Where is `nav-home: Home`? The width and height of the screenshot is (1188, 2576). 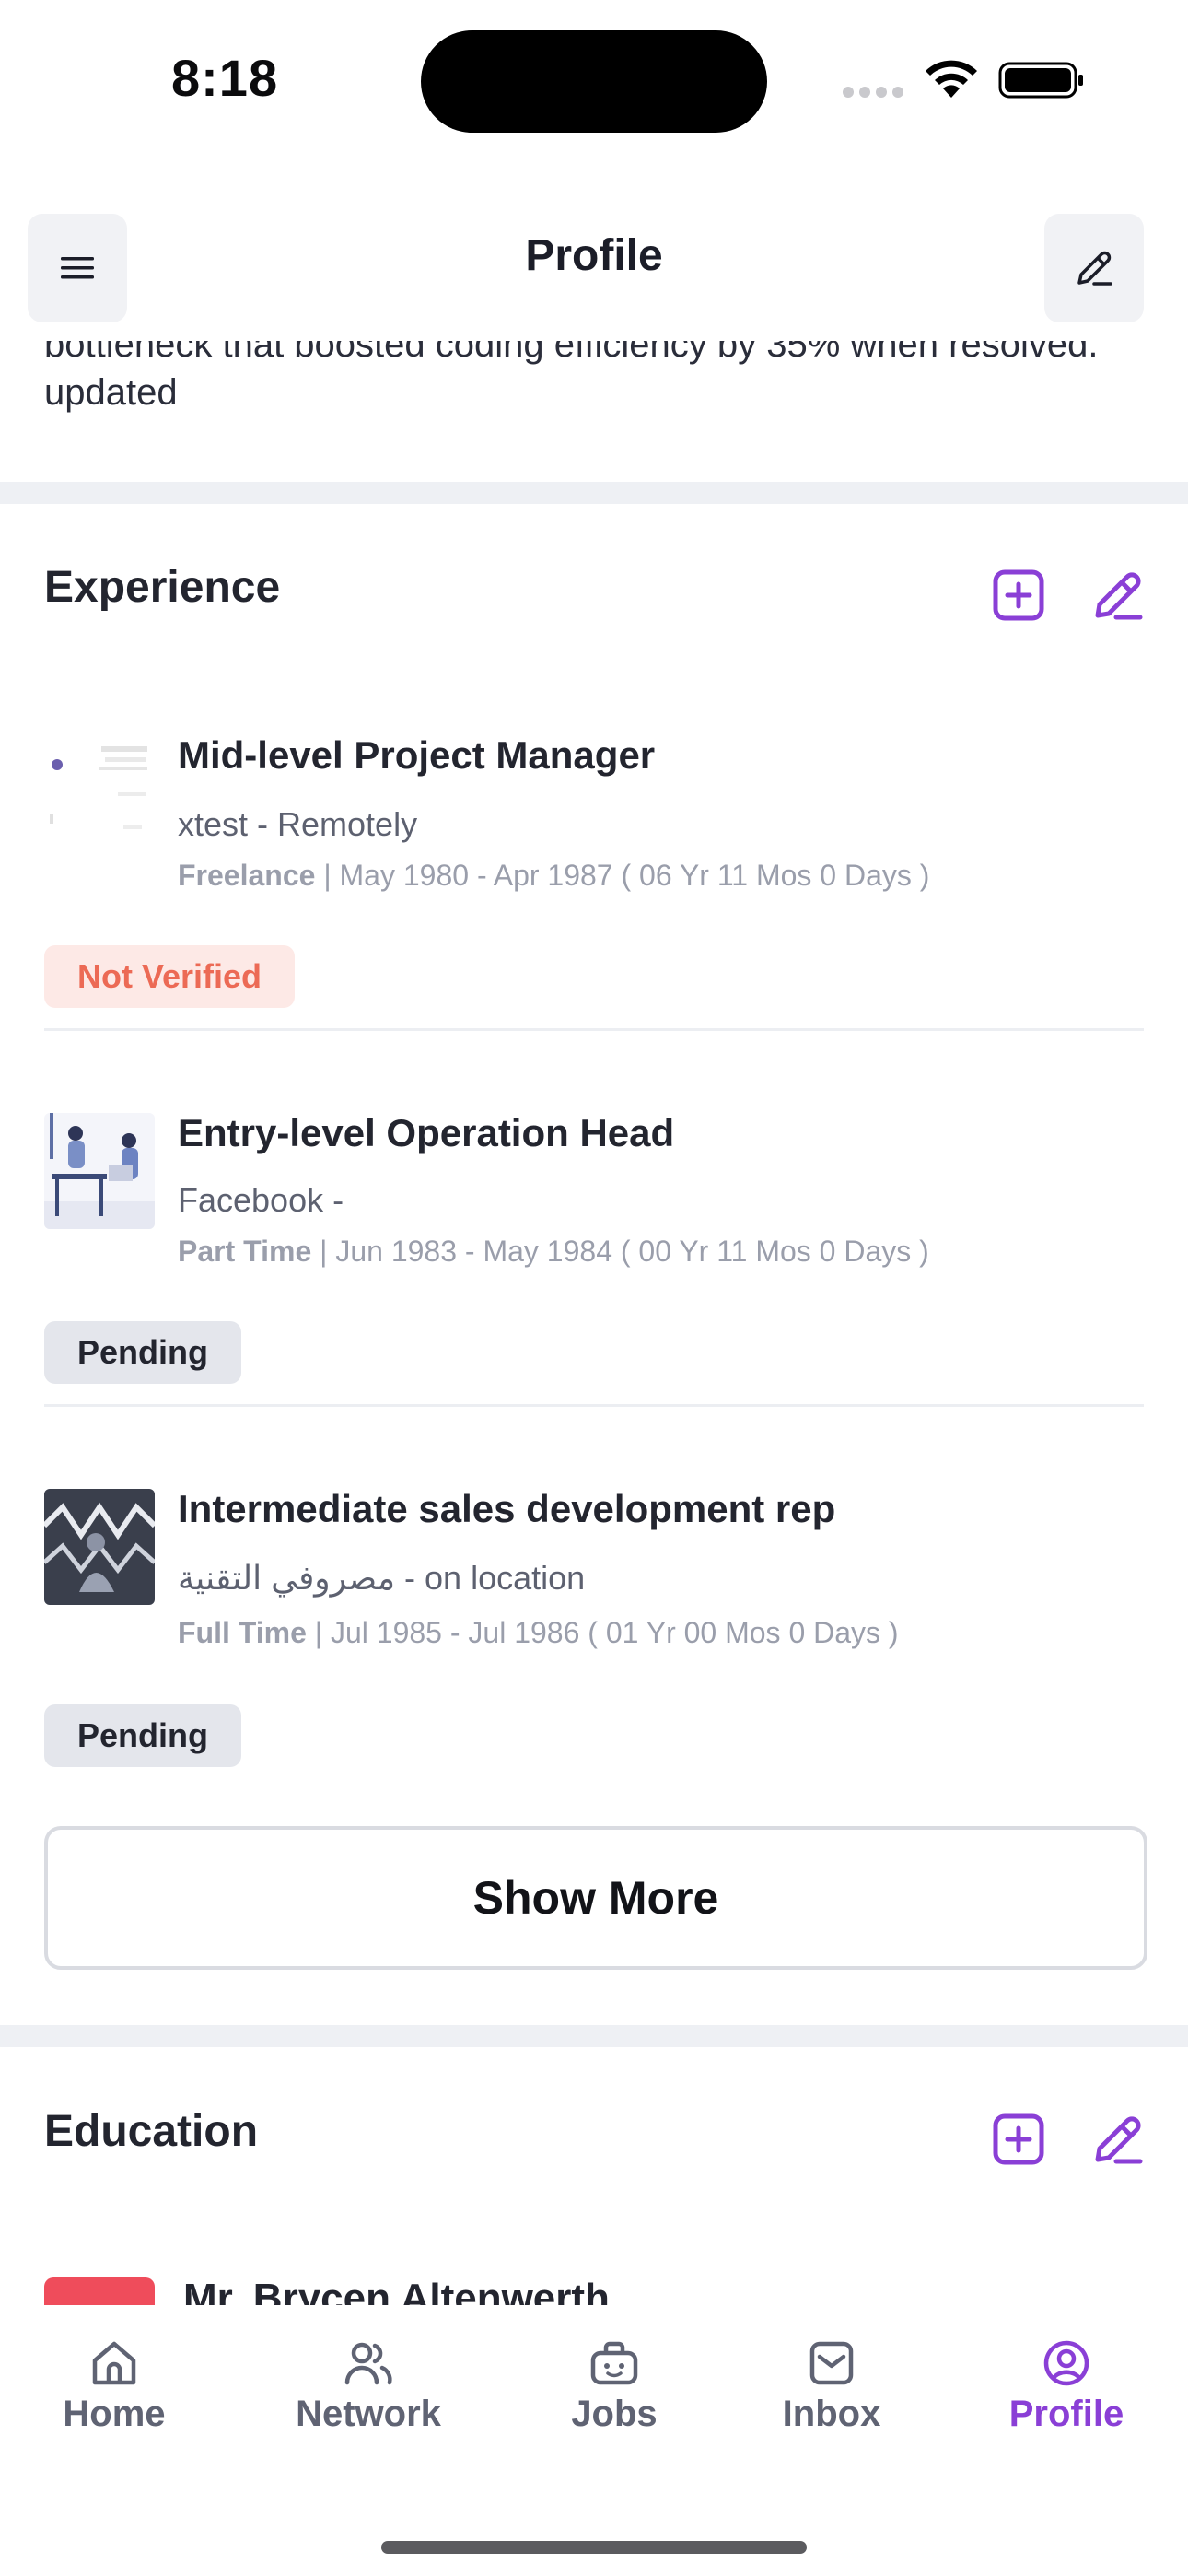
nav-home: Home is located at coordinates (114, 2391).